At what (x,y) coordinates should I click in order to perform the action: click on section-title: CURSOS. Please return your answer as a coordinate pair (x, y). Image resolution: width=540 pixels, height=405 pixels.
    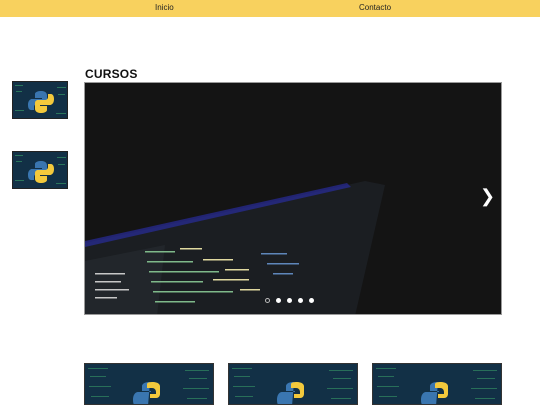
    Looking at the image, I should click on (111, 74).